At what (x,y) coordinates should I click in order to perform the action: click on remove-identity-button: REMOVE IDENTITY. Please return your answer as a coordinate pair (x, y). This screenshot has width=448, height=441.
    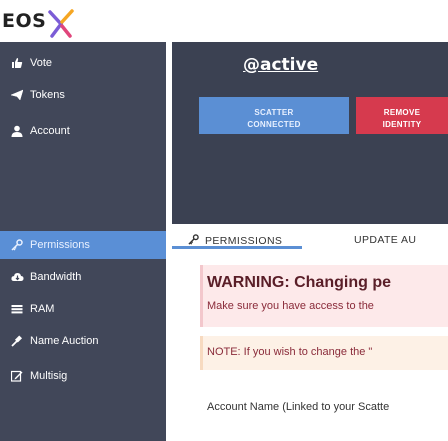
    Looking at the image, I should click on (402, 115).